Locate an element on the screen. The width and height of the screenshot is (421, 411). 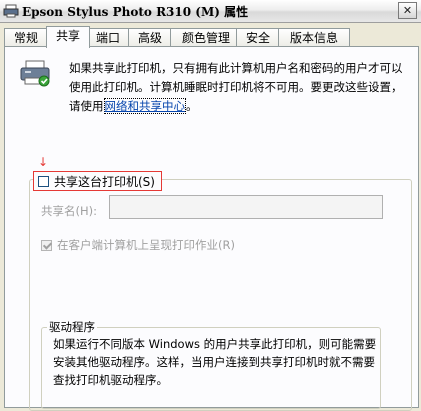
red-arrow-icon: ↓ is located at coordinates (43, 162).